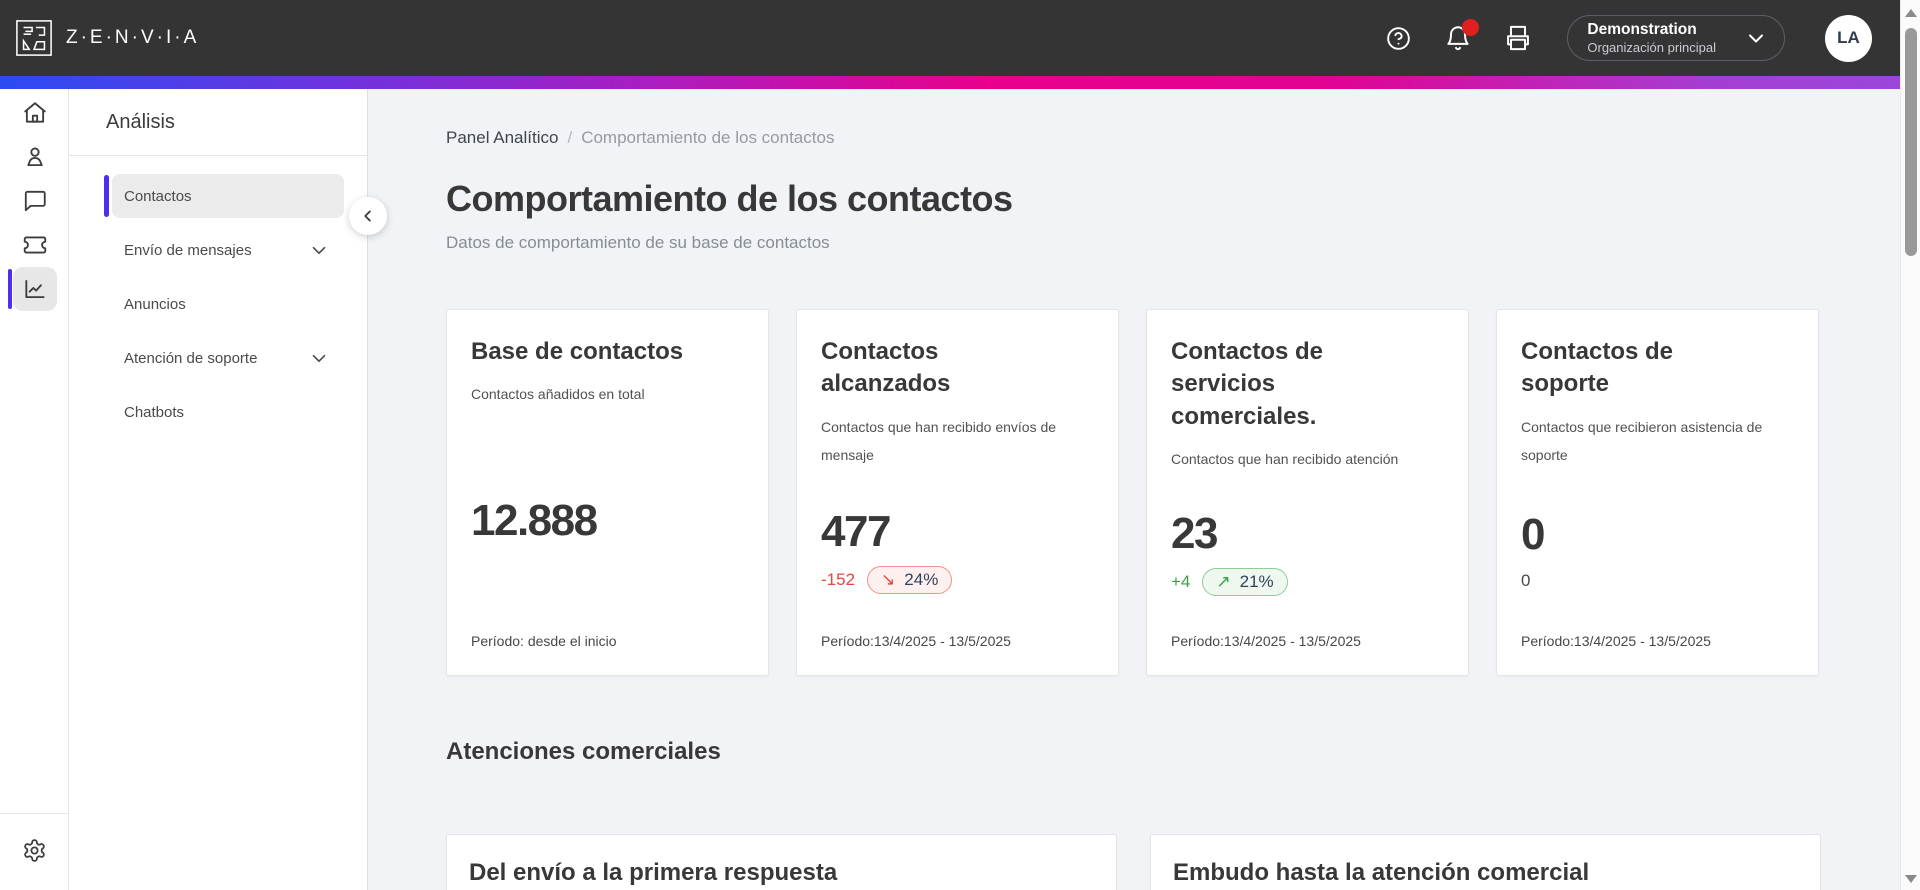  I want to click on sidebar-item-contactos: Contactos, so click(224, 196).